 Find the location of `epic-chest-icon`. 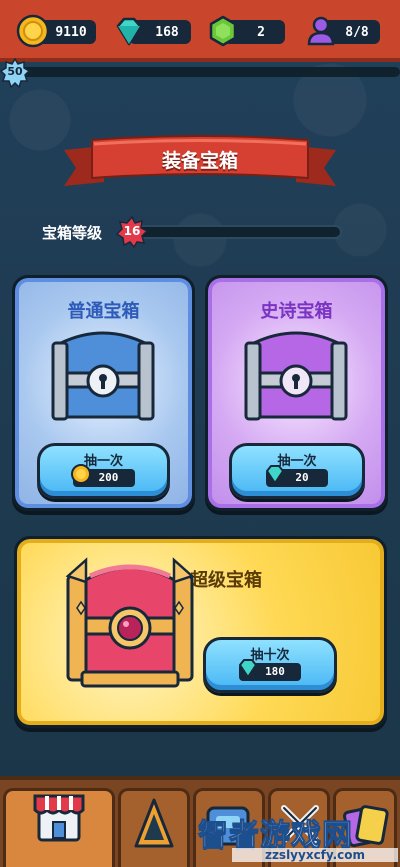

epic-chest-icon is located at coordinates (296, 376).